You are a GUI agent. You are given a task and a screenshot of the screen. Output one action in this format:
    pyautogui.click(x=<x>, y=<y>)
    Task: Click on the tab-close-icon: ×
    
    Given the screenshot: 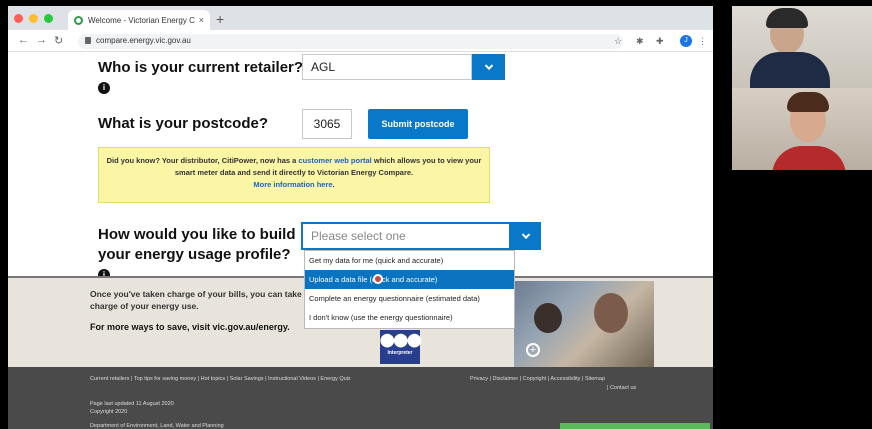 What is the action you would take?
    pyautogui.click(x=201, y=20)
    